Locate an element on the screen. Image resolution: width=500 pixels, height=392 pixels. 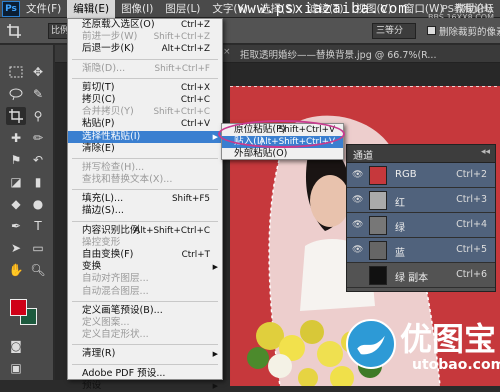
edit-menu-item: 前进一步(W) Shift+Ctrl+Z is located at coordinates (145, 37).